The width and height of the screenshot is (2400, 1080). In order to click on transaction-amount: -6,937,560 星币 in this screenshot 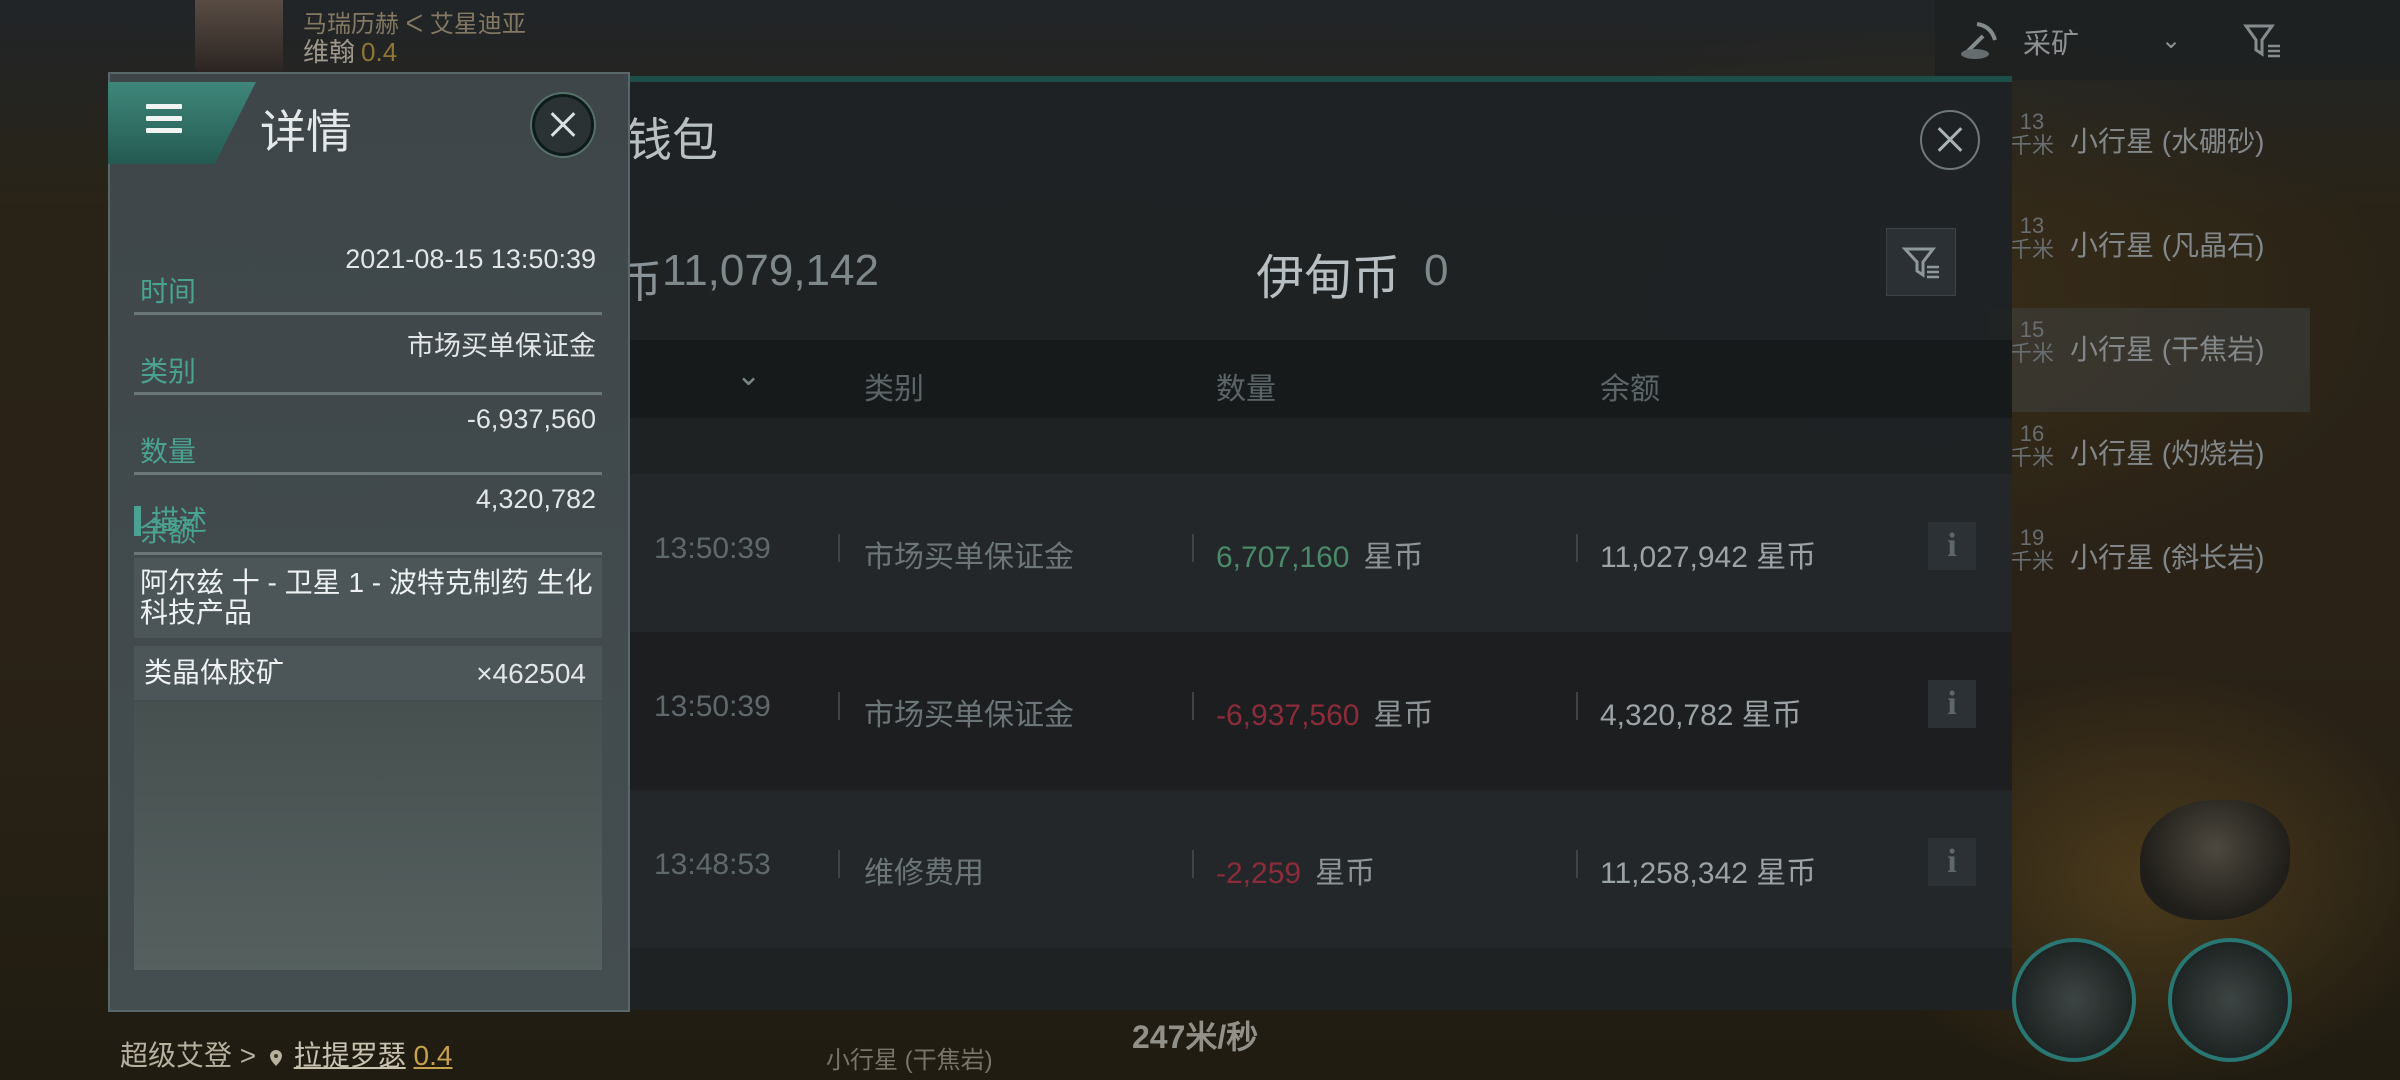, I will do `click(1324, 712)`.